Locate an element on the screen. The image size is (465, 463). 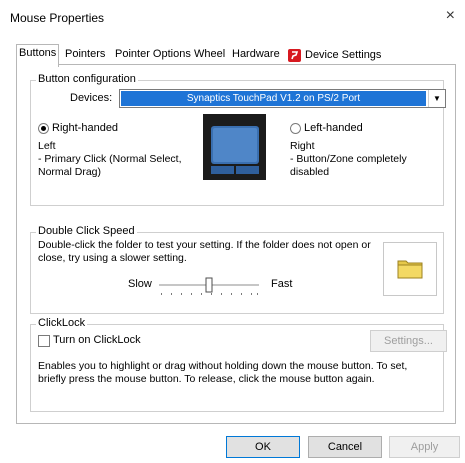
folder-icon is located at coordinates (410, 269).